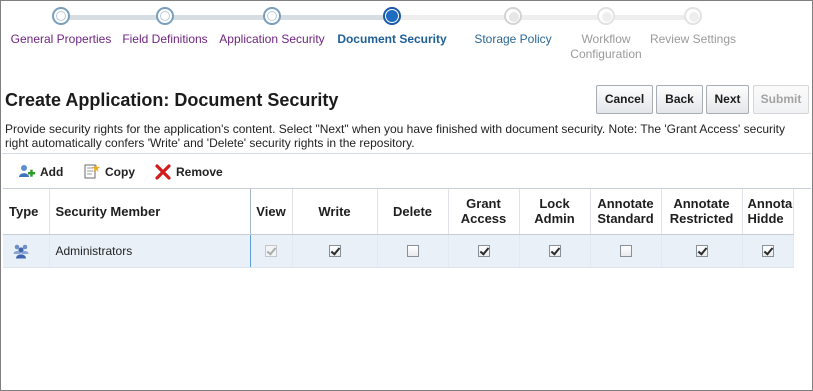 This screenshot has height=391, width=813. What do you see at coordinates (702, 212) in the screenshot?
I see `column-header-annotate-restricted: Annotate Restricted` at bounding box center [702, 212].